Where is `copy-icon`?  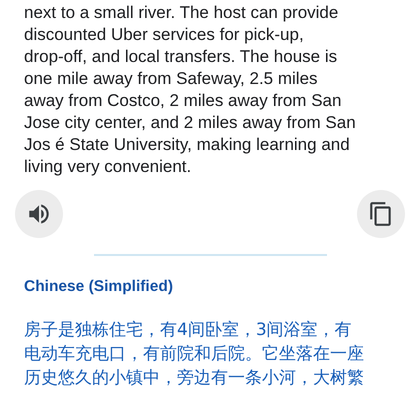
copy-icon is located at coordinates (381, 214).